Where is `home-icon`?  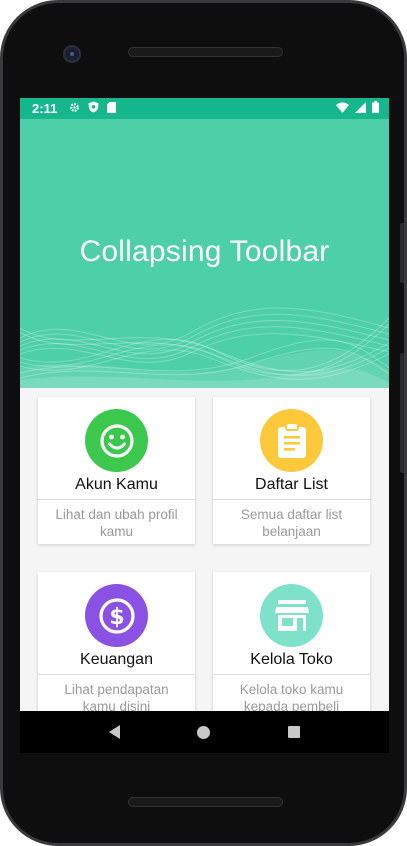 home-icon is located at coordinates (204, 732).